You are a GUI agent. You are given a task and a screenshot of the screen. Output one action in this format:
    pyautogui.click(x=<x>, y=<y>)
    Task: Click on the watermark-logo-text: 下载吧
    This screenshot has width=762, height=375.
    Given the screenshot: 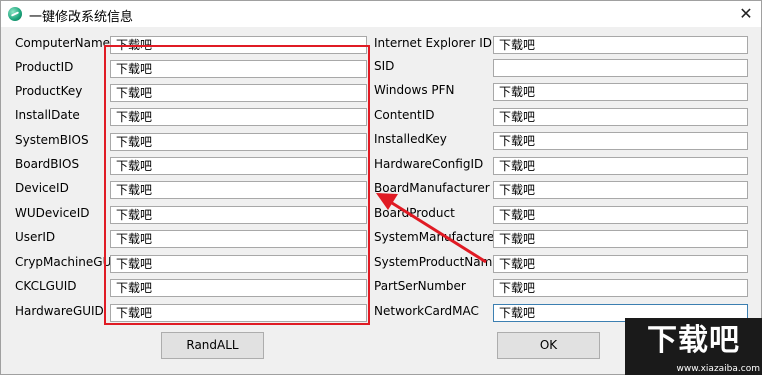 What is the action you would take?
    pyautogui.click(x=693, y=341)
    